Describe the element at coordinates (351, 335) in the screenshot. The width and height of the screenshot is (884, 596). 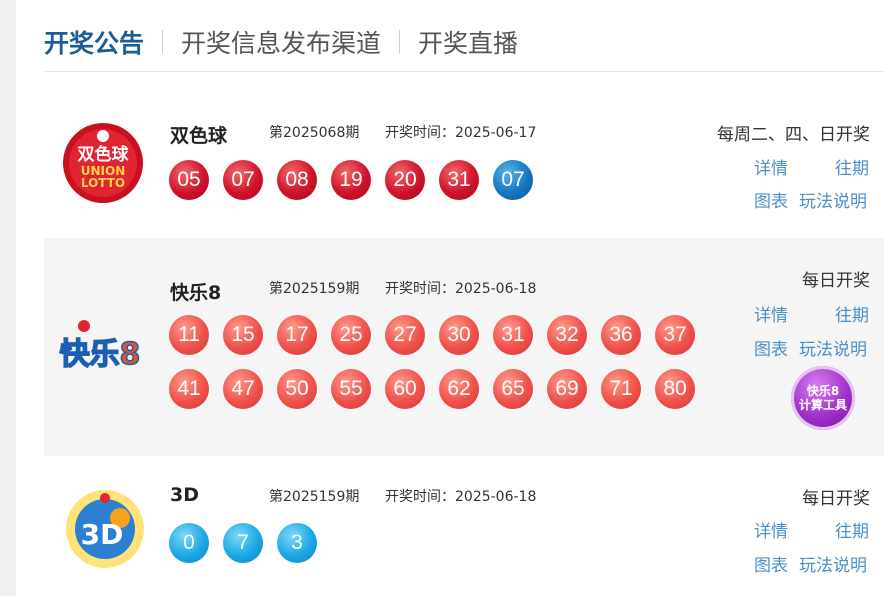
I see `kl8-ball: 25` at that location.